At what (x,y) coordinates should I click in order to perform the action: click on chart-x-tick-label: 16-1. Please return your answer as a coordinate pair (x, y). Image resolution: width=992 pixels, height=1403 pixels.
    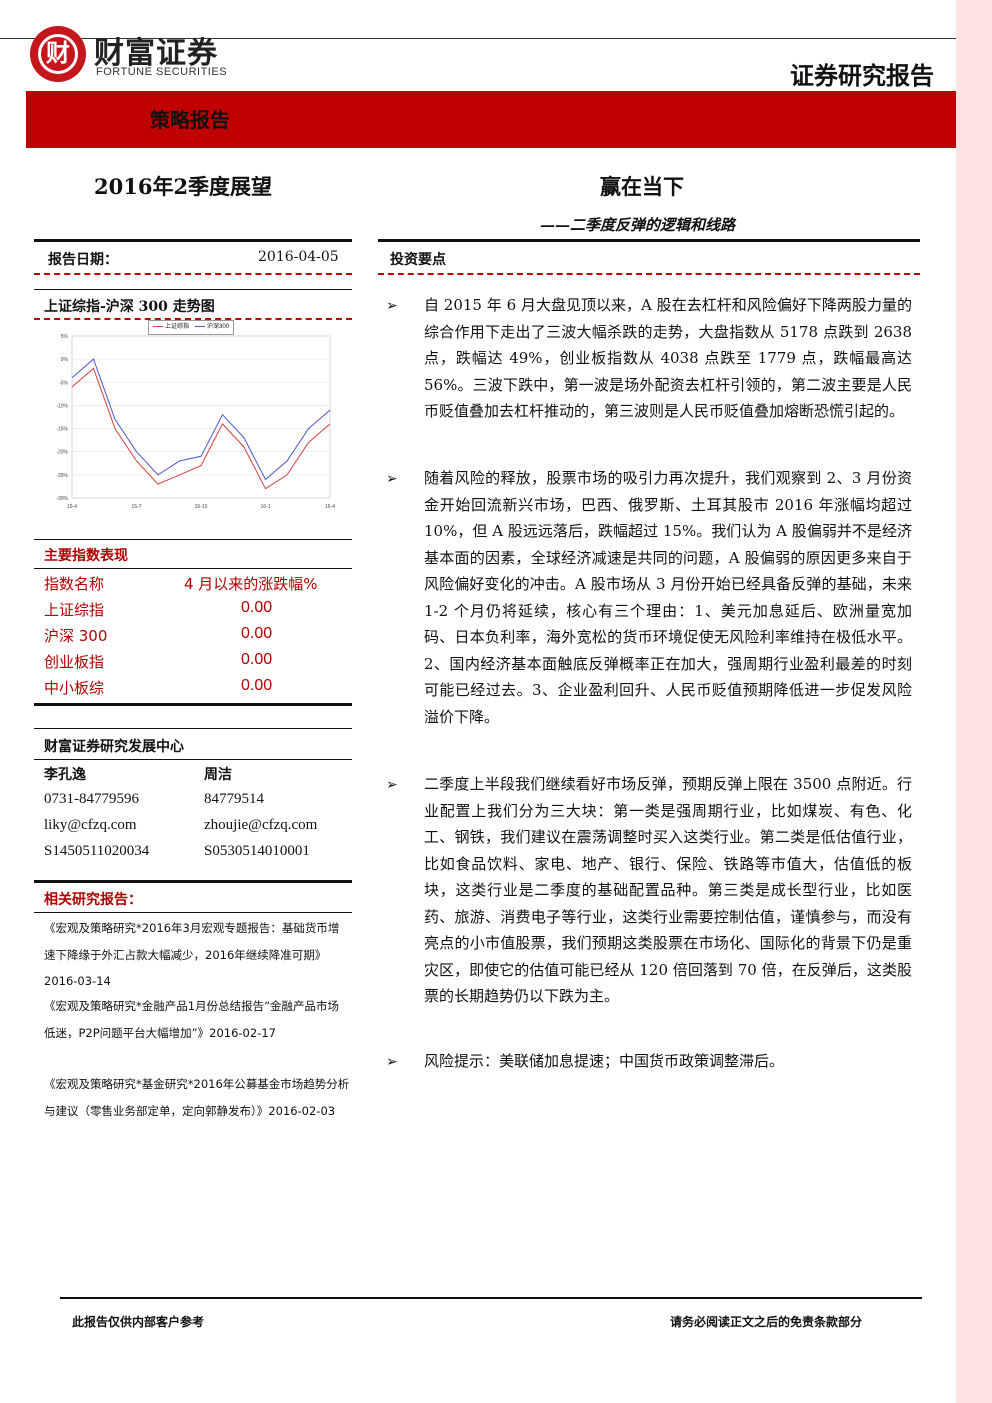
    Looking at the image, I should click on (265, 507).